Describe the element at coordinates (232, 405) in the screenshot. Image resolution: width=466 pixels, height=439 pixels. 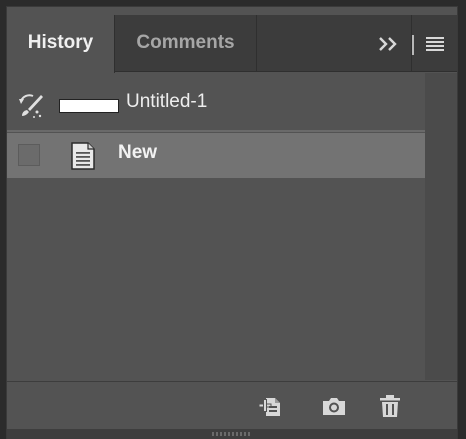
I see `bottom-toolbar` at that location.